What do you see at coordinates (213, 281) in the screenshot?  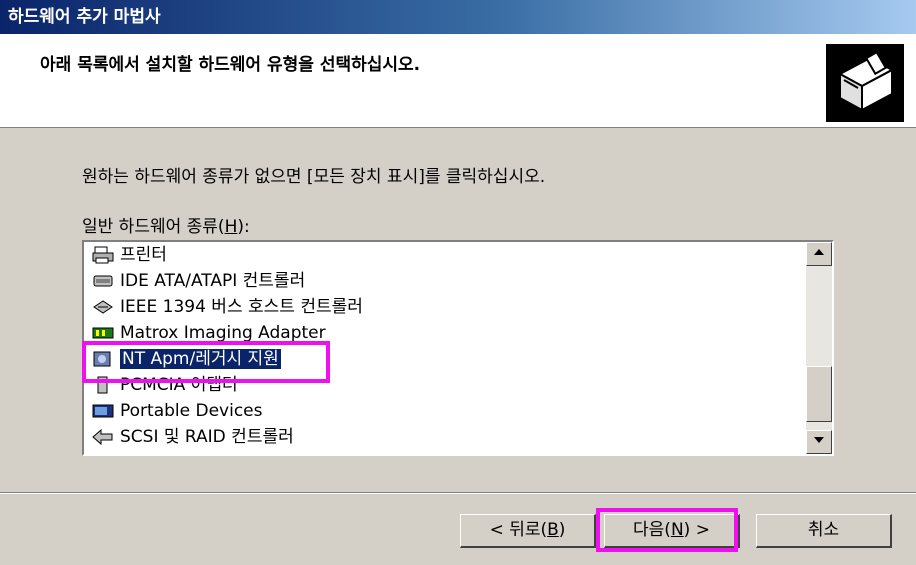 I see `list-item-label: IDE ATA/ATAPI 컨트롤러` at bounding box center [213, 281].